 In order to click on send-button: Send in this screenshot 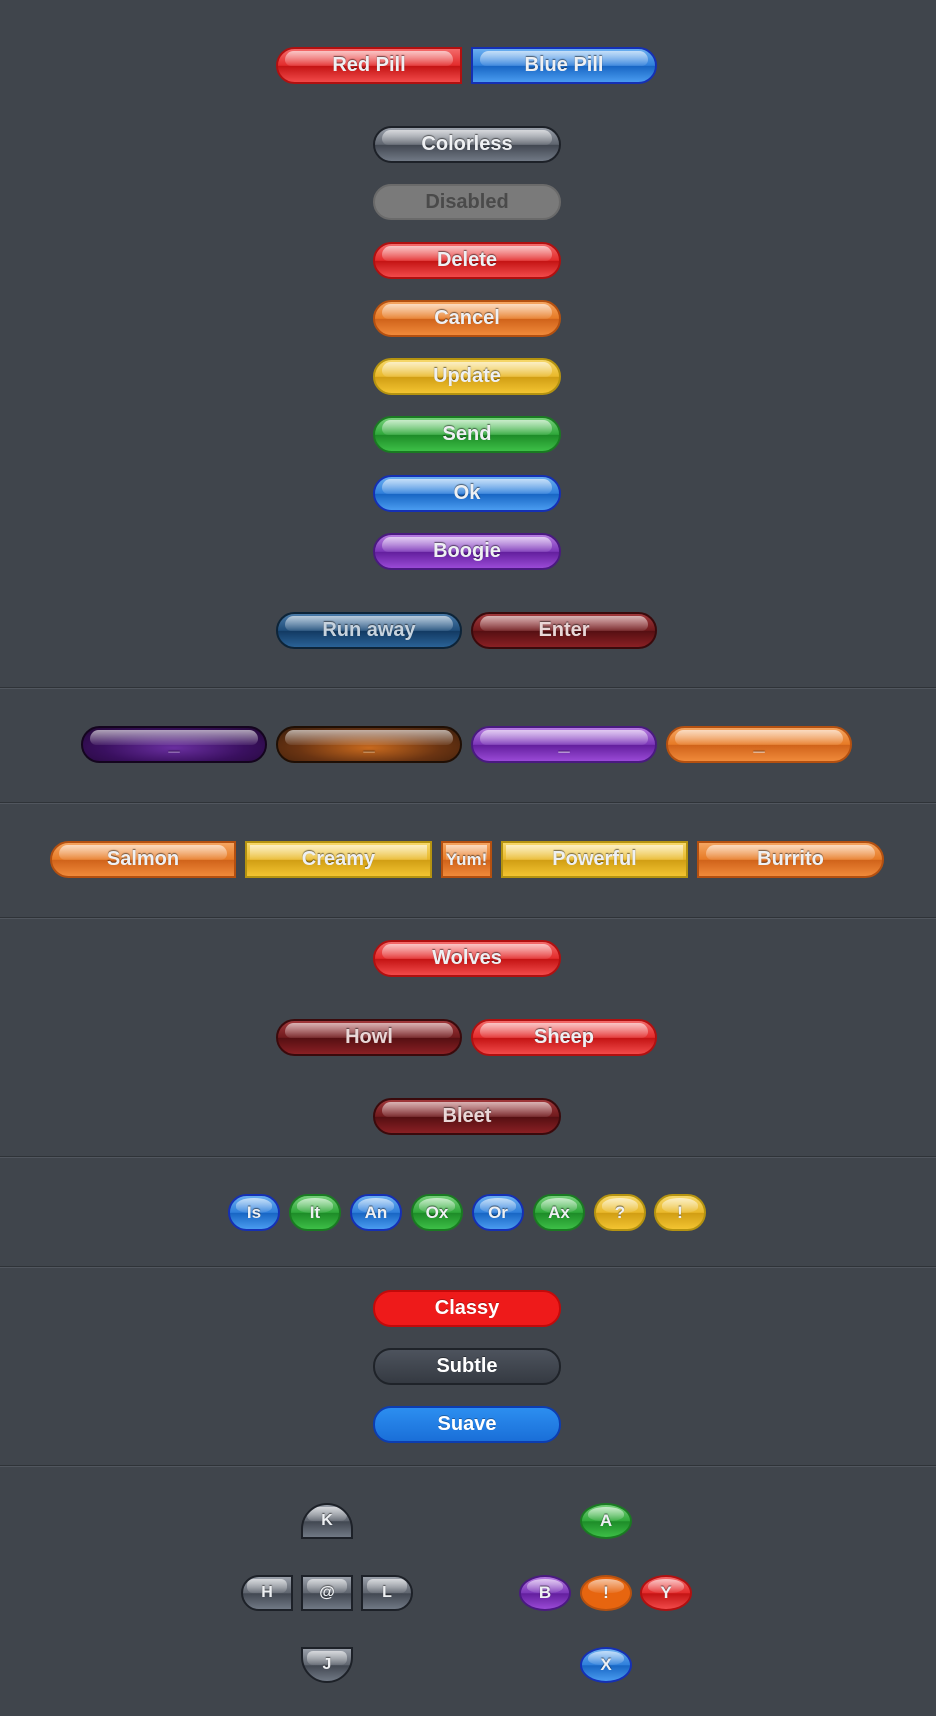, I will do `click(467, 434)`.